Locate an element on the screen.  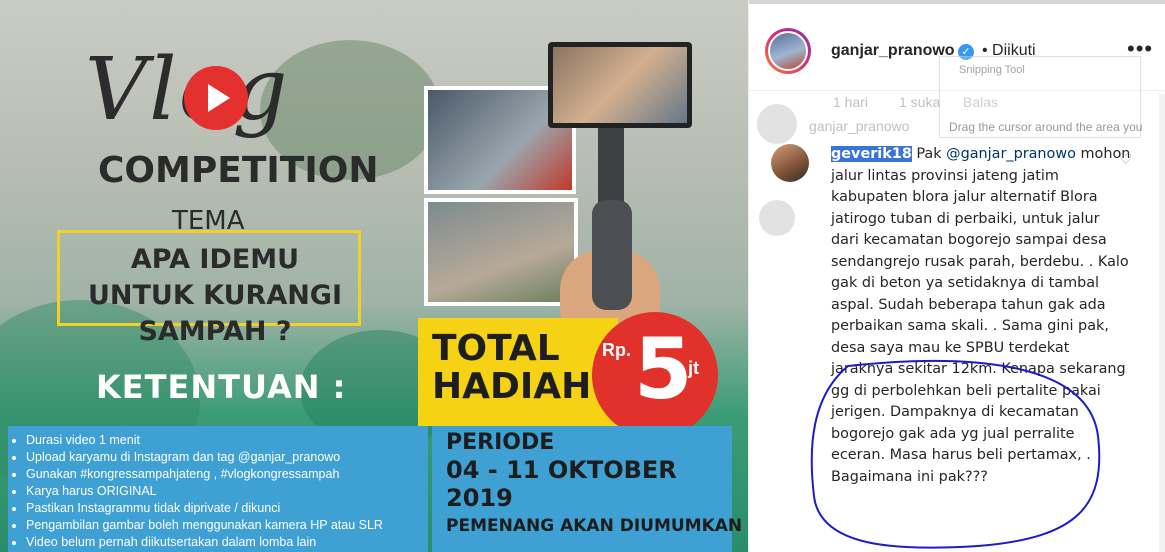
snipping-tool-hint: Drag the cursor around the area you is located at coordinates (1046, 127).